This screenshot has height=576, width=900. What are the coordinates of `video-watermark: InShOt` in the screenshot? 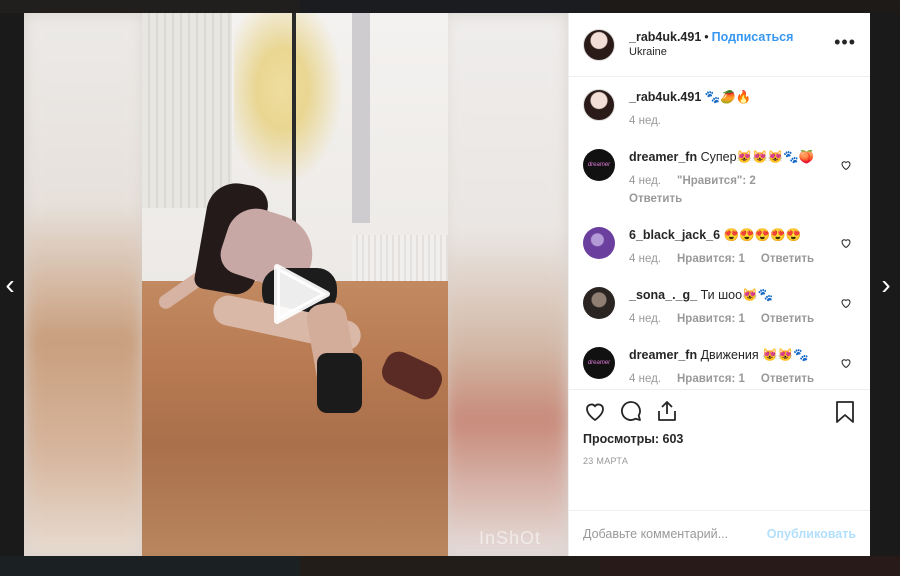 It's located at (510, 538).